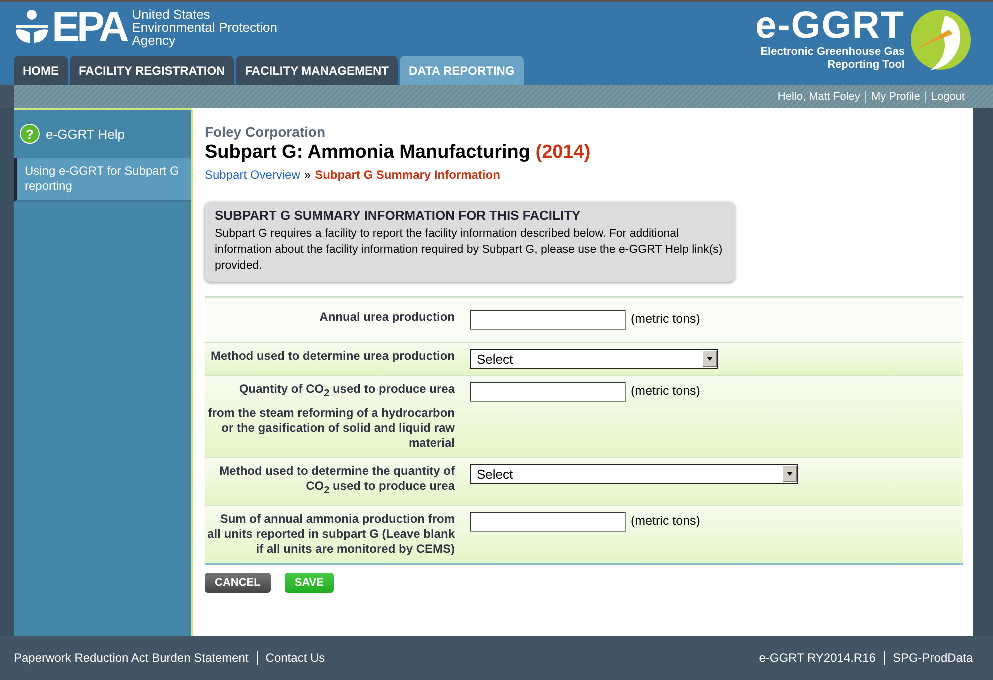 This screenshot has width=993, height=680. I want to click on footer-link: Contact Us, so click(296, 658).